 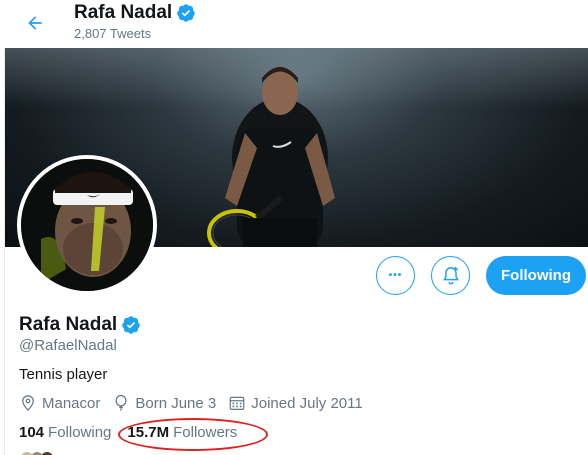 What do you see at coordinates (113, 33) in the screenshot?
I see `tweet-count: 2,807 Tweets` at bounding box center [113, 33].